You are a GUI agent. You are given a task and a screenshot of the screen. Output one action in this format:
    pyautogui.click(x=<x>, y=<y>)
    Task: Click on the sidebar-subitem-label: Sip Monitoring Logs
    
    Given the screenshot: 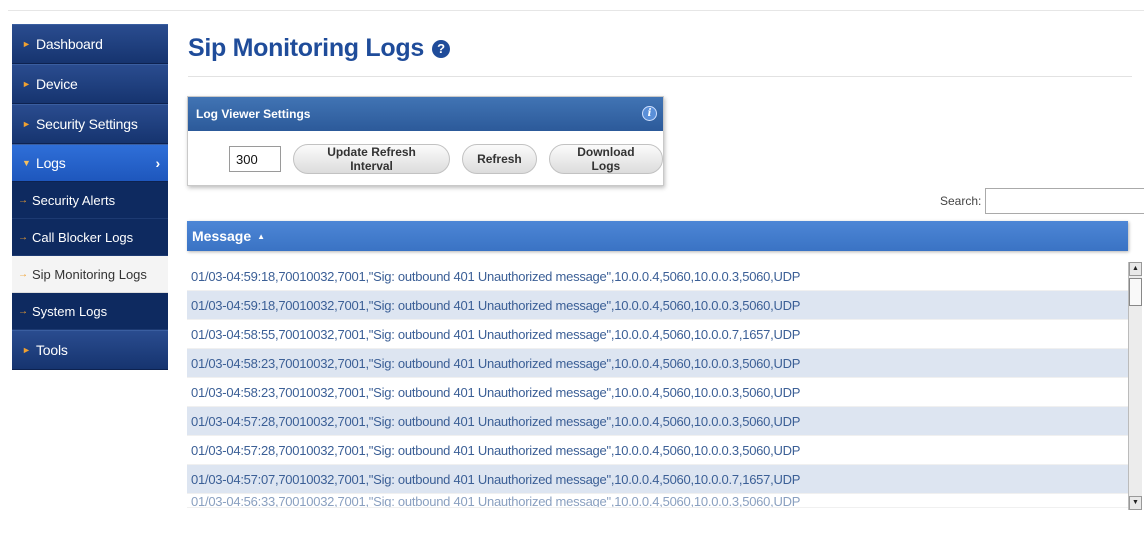 What is the action you would take?
    pyautogui.click(x=89, y=274)
    